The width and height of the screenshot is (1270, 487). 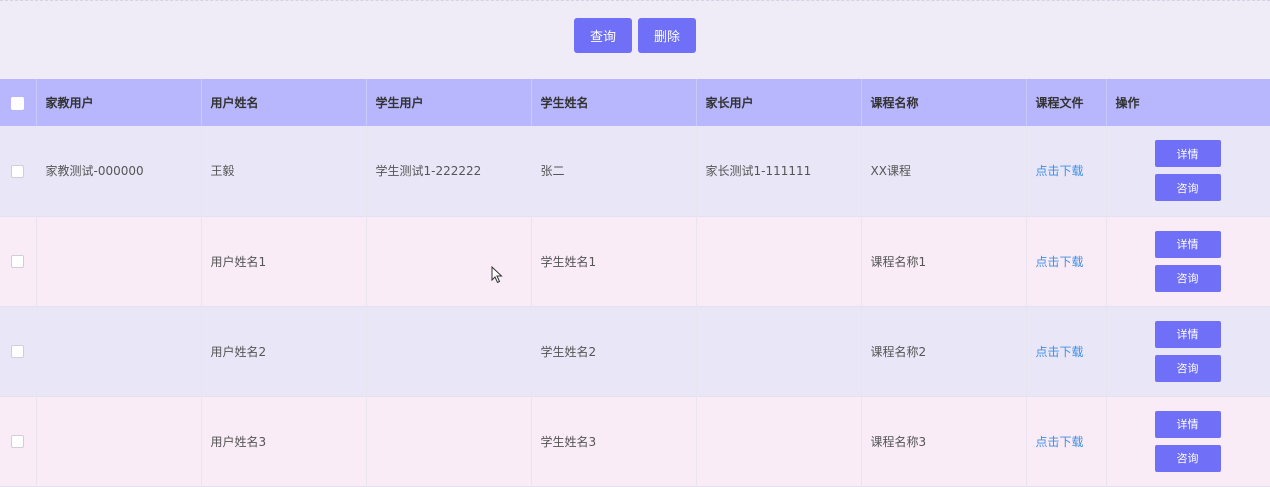 What do you see at coordinates (944, 171) in the screenshot?
I see `cell-course-name: XX课程` at bounding box center [944, 171].